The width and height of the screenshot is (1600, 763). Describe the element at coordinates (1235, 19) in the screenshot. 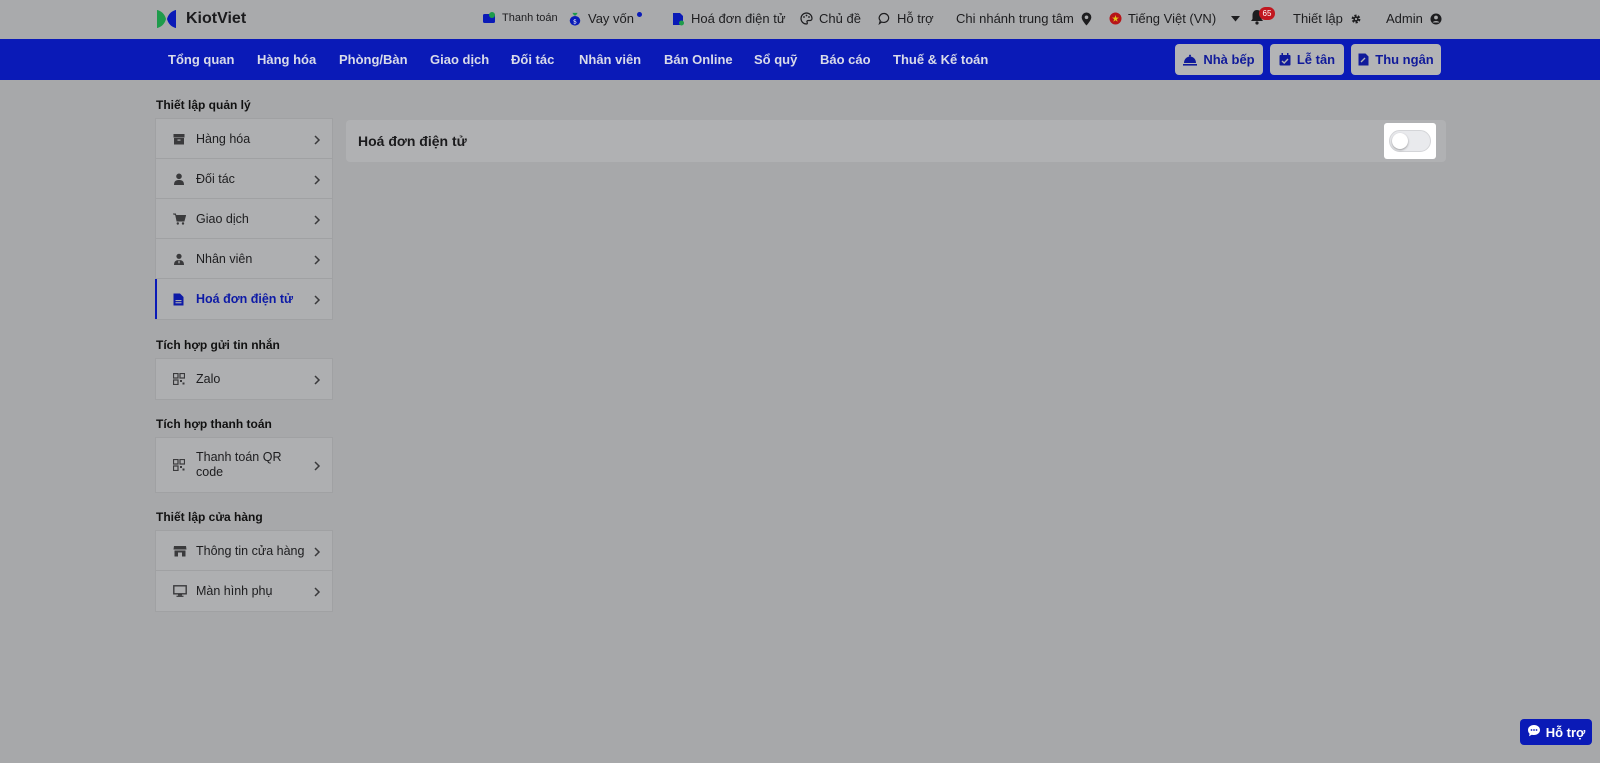

I see `caret-down-icon` at that location.